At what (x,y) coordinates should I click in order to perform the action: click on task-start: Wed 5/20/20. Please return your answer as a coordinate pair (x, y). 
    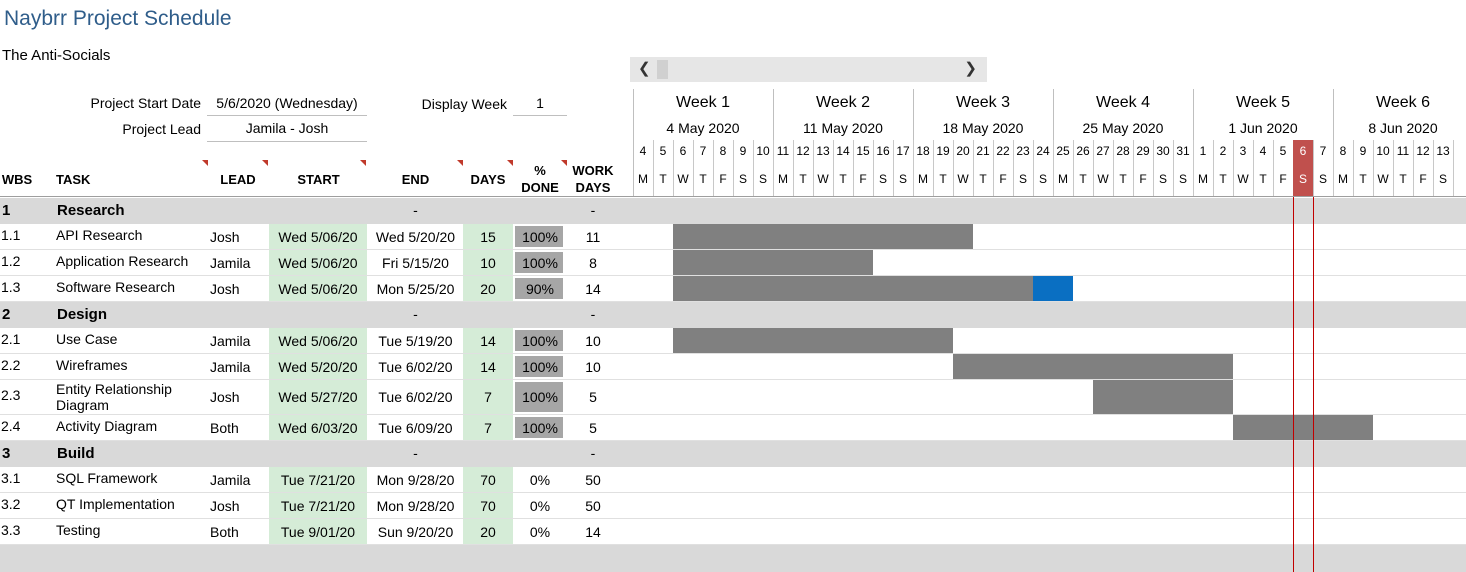
    Looking at the image, I should click on (318, 367).